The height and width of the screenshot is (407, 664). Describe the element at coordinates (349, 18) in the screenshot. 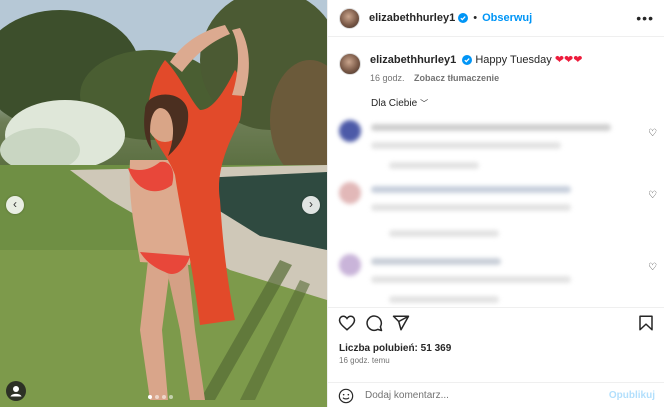

I see `author-avatar` at that location.